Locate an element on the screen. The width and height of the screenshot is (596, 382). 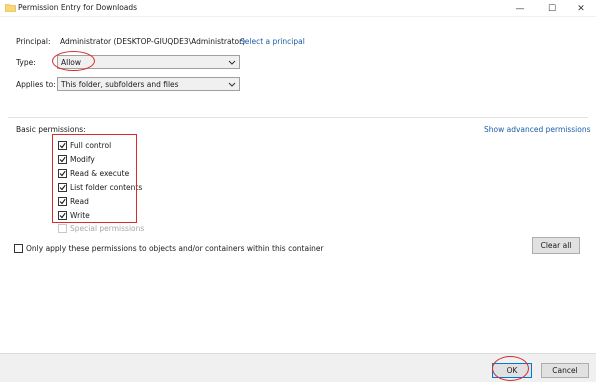
permission-special: Special permissions is located at coordinates (101, 228).